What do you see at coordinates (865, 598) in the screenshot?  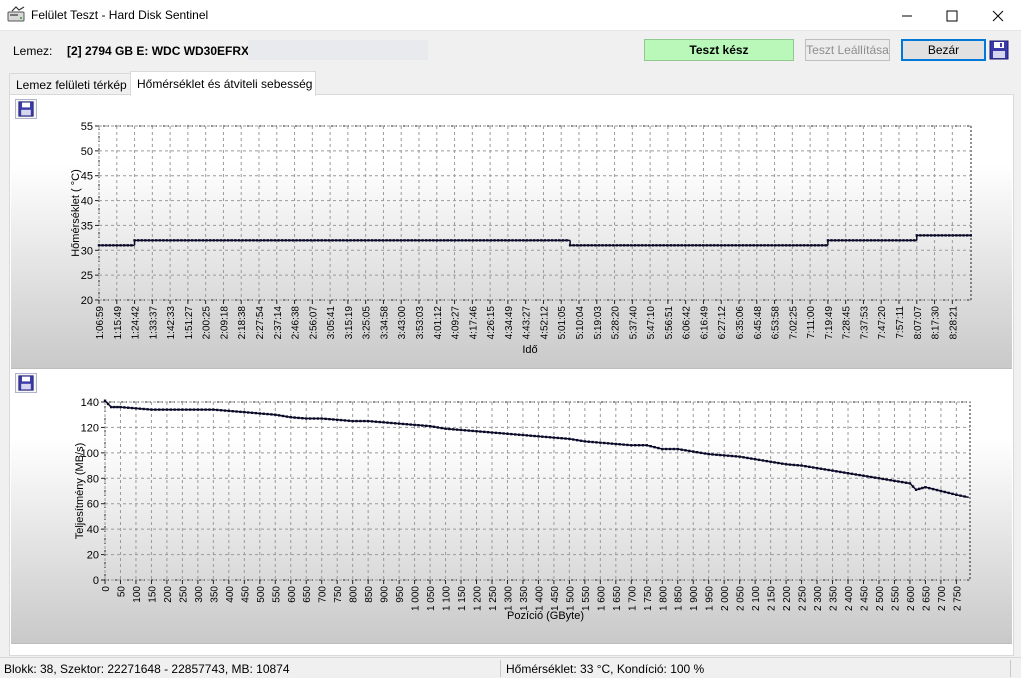 I see `x-tick-label: 2 450` at bounding box center [865, 598].